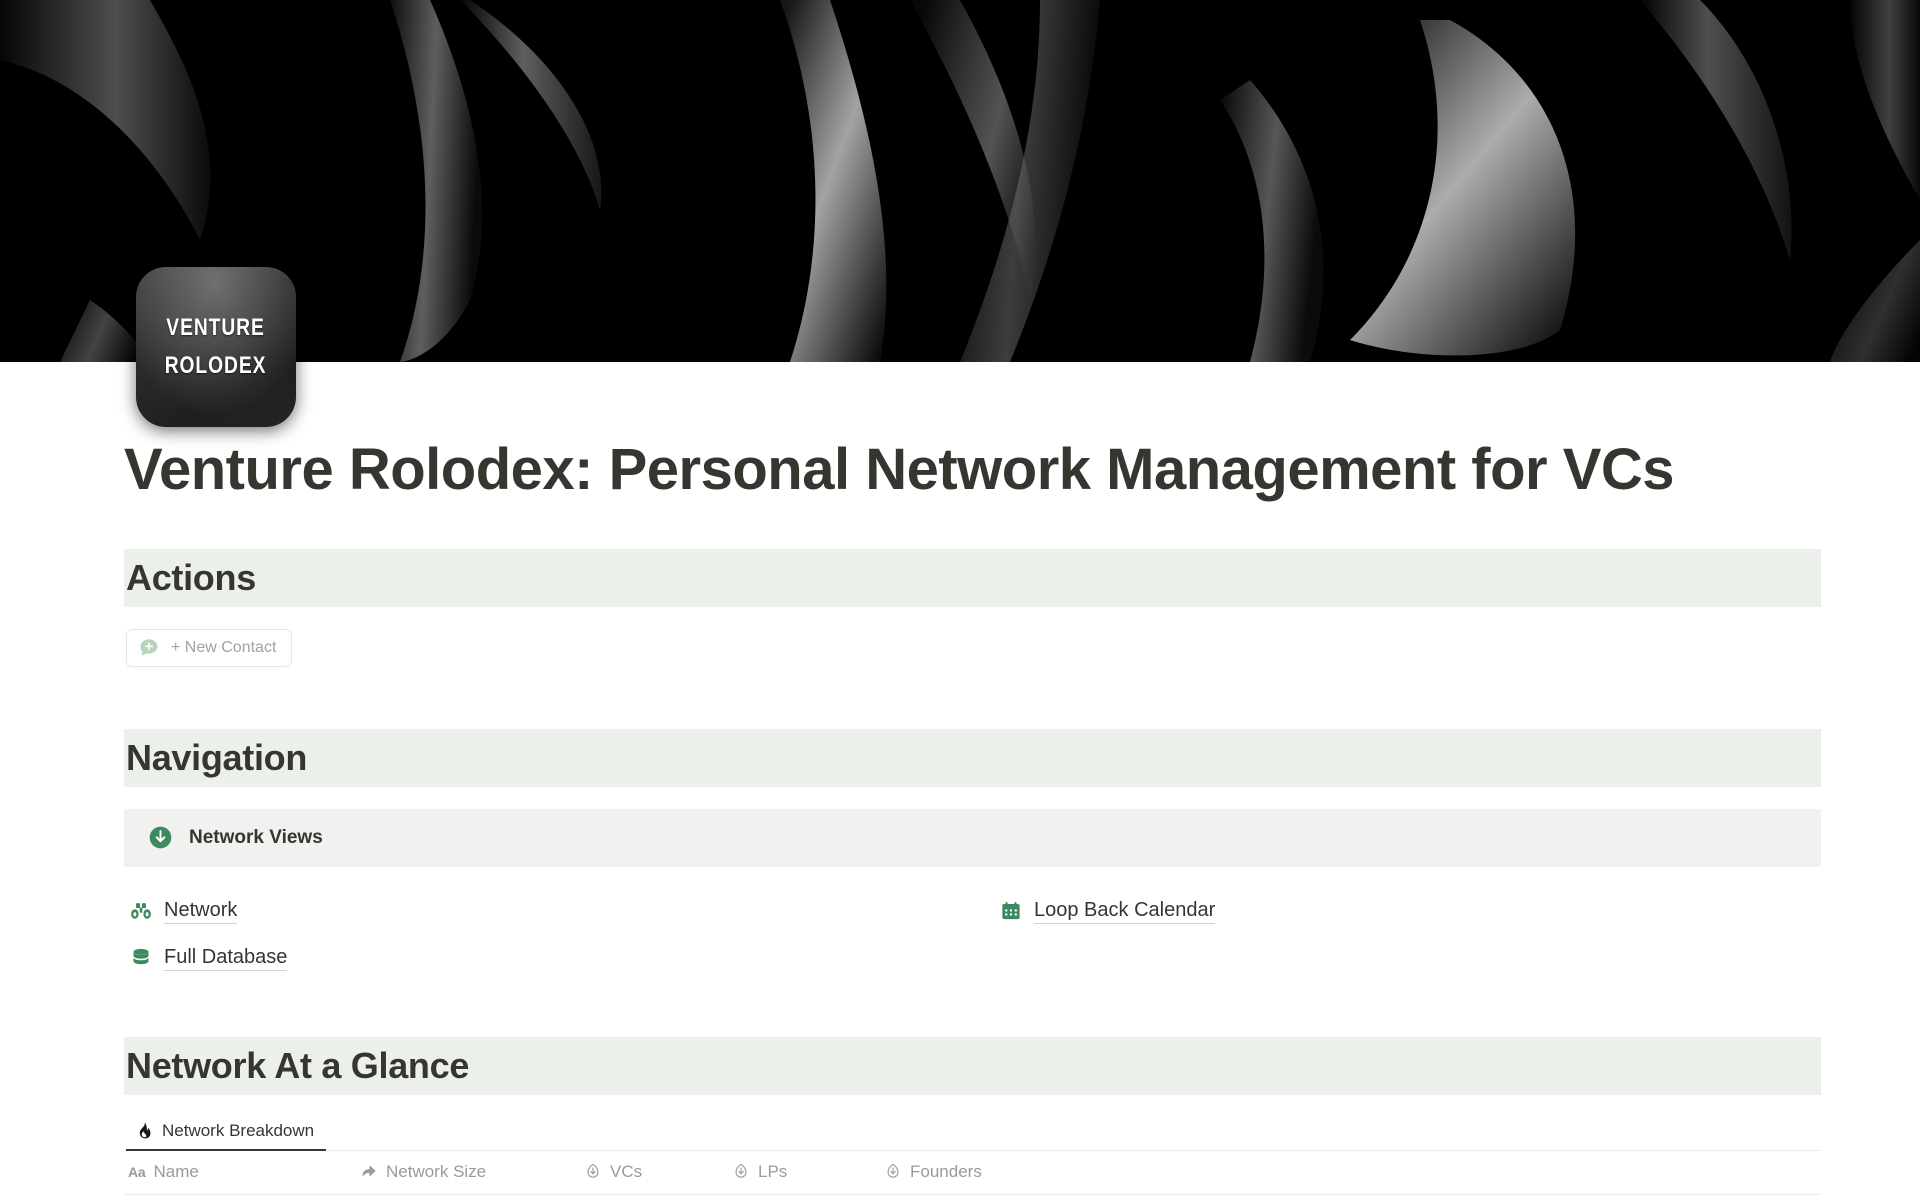 The height and width of the screenshot is (1199, 1920). What do you see at coordinates (298, 1065) in the screenshot?
I see `glance-heading: Network At a Glance` at bounding box center [298, 1065].